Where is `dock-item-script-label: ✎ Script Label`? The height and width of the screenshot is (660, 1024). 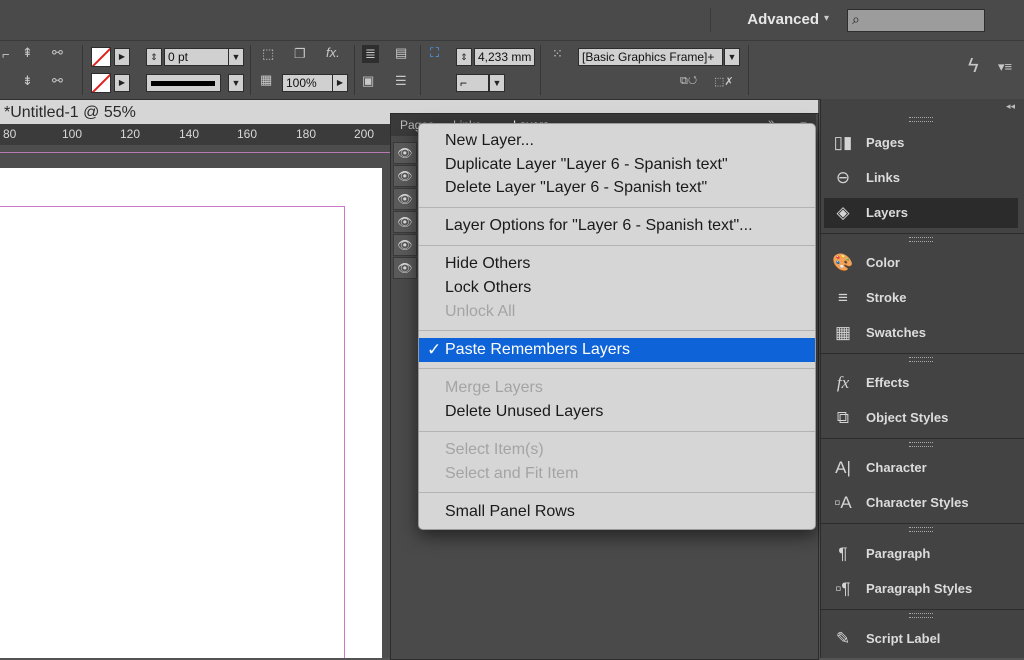 dock-item-script-label: ✎ Script Label is located at coordinates (921, 639).